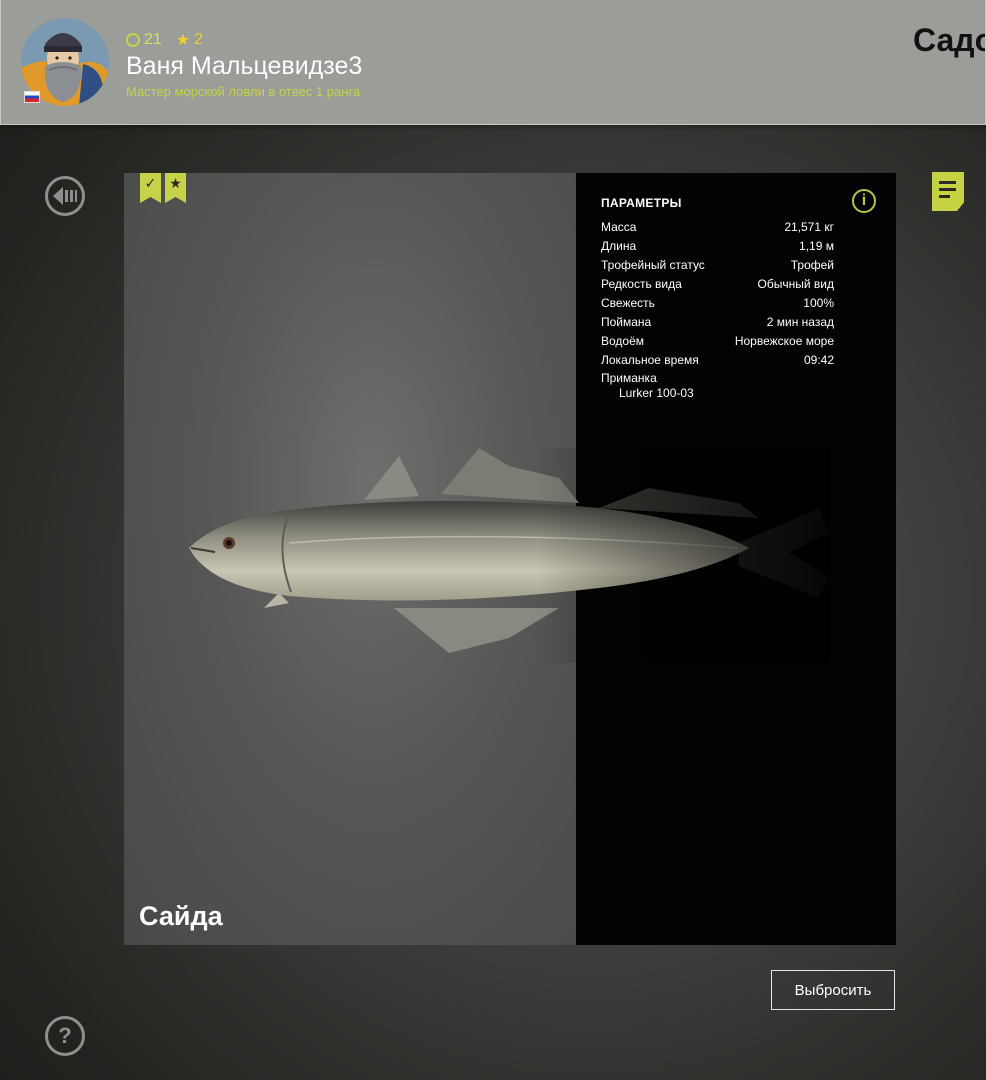 This screenshot has height=1080, width=986. I want to click on player-rank: Мастер морской ловли в отвес 1 ранга, so click(243, 91).